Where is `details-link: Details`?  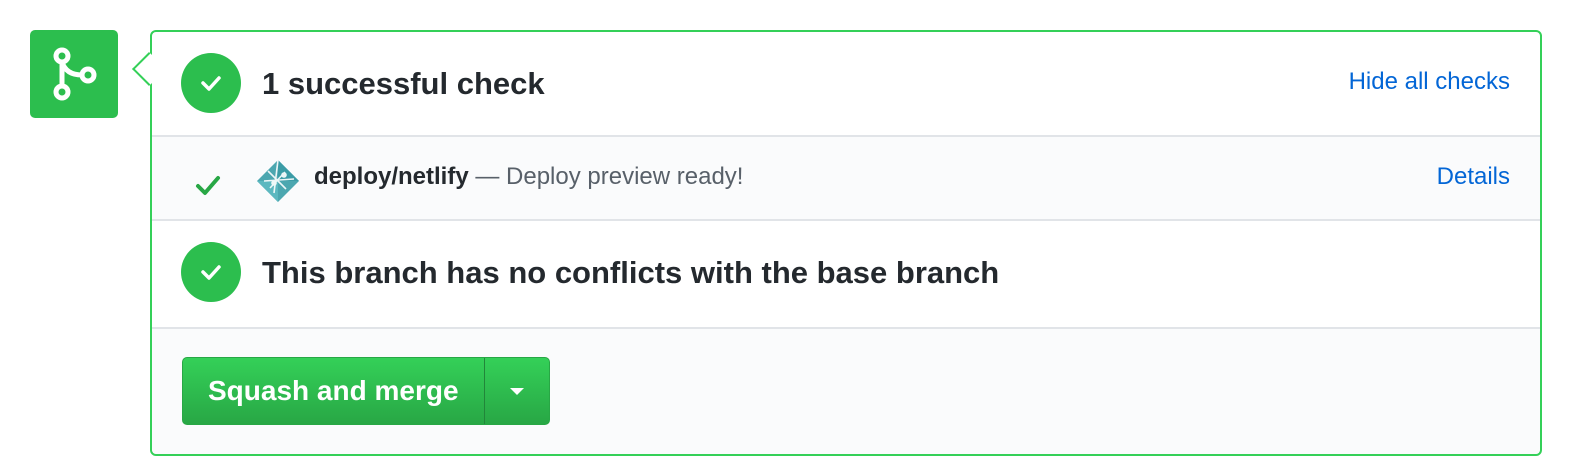 details-link: Details is located at coordinates (1473, 177).